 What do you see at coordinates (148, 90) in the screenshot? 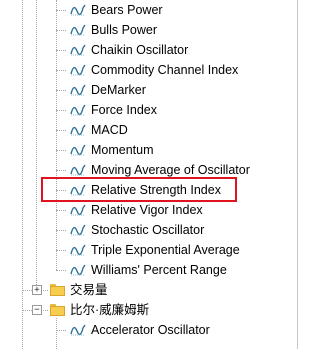
I see `tree-item-indicator: DeMarker` at bounding box center [148, 90].